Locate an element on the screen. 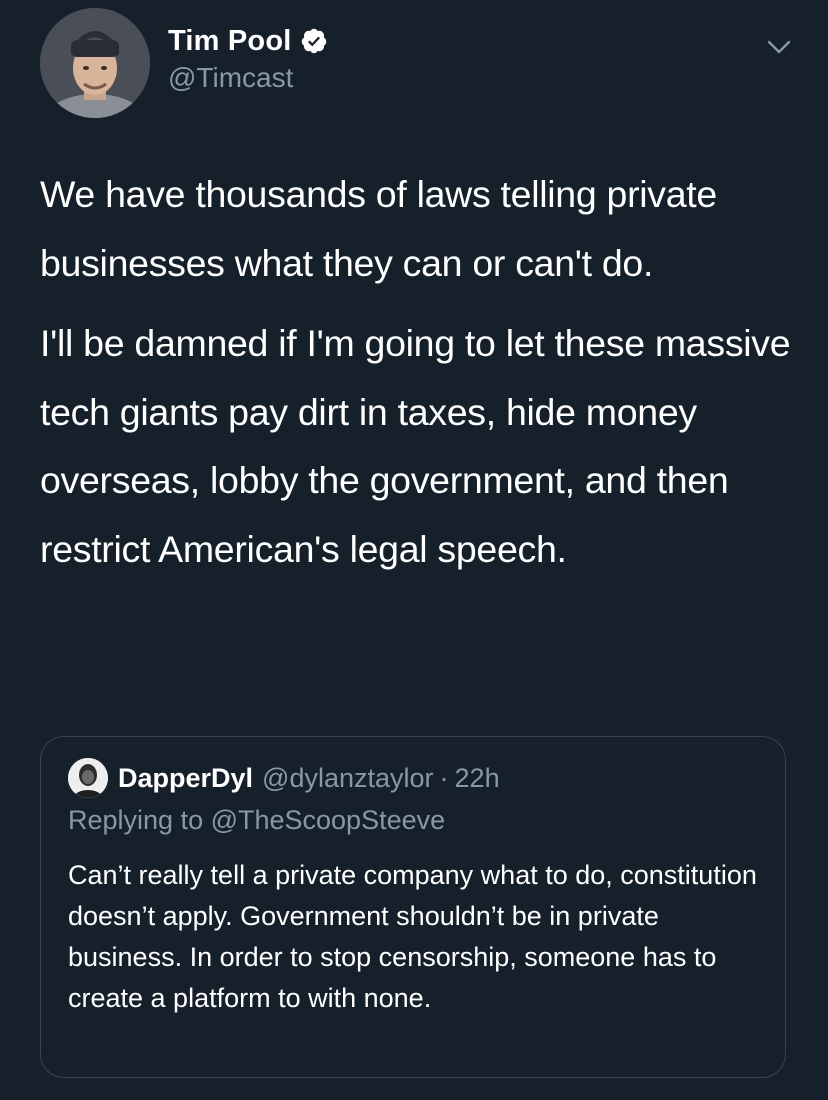  author-name-row: Tim Pool is located at coordinates (248, 41).